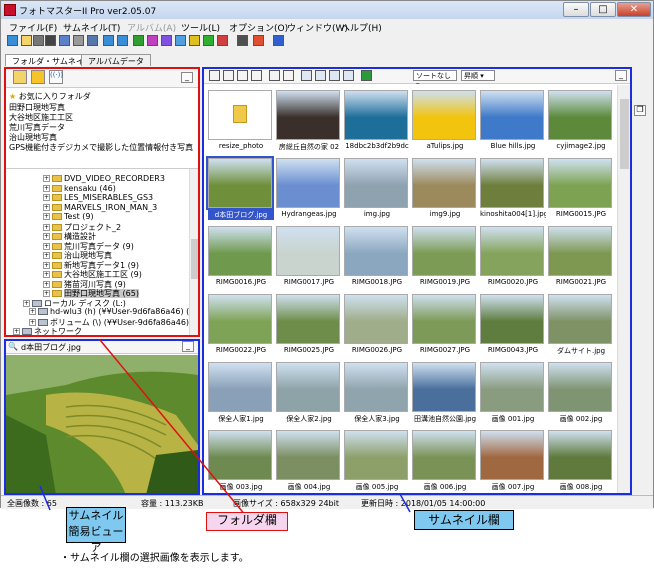 The image size is (654, 570). I want to click on callout-folder: フォルダ欄, so click(247, 521).